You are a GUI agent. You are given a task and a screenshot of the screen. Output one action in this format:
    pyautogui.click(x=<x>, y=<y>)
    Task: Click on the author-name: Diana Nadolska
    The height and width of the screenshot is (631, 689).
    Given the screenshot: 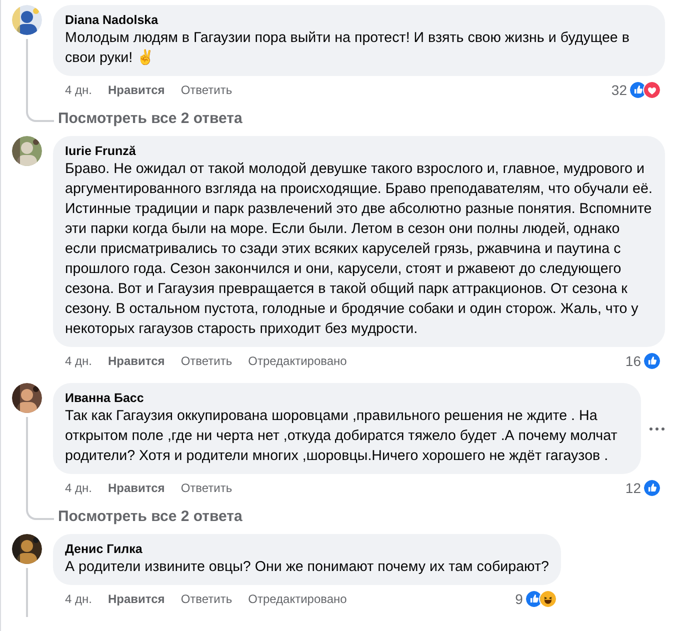 What is the action you would take?
    pyautogui.click(x=359, y=20)
    